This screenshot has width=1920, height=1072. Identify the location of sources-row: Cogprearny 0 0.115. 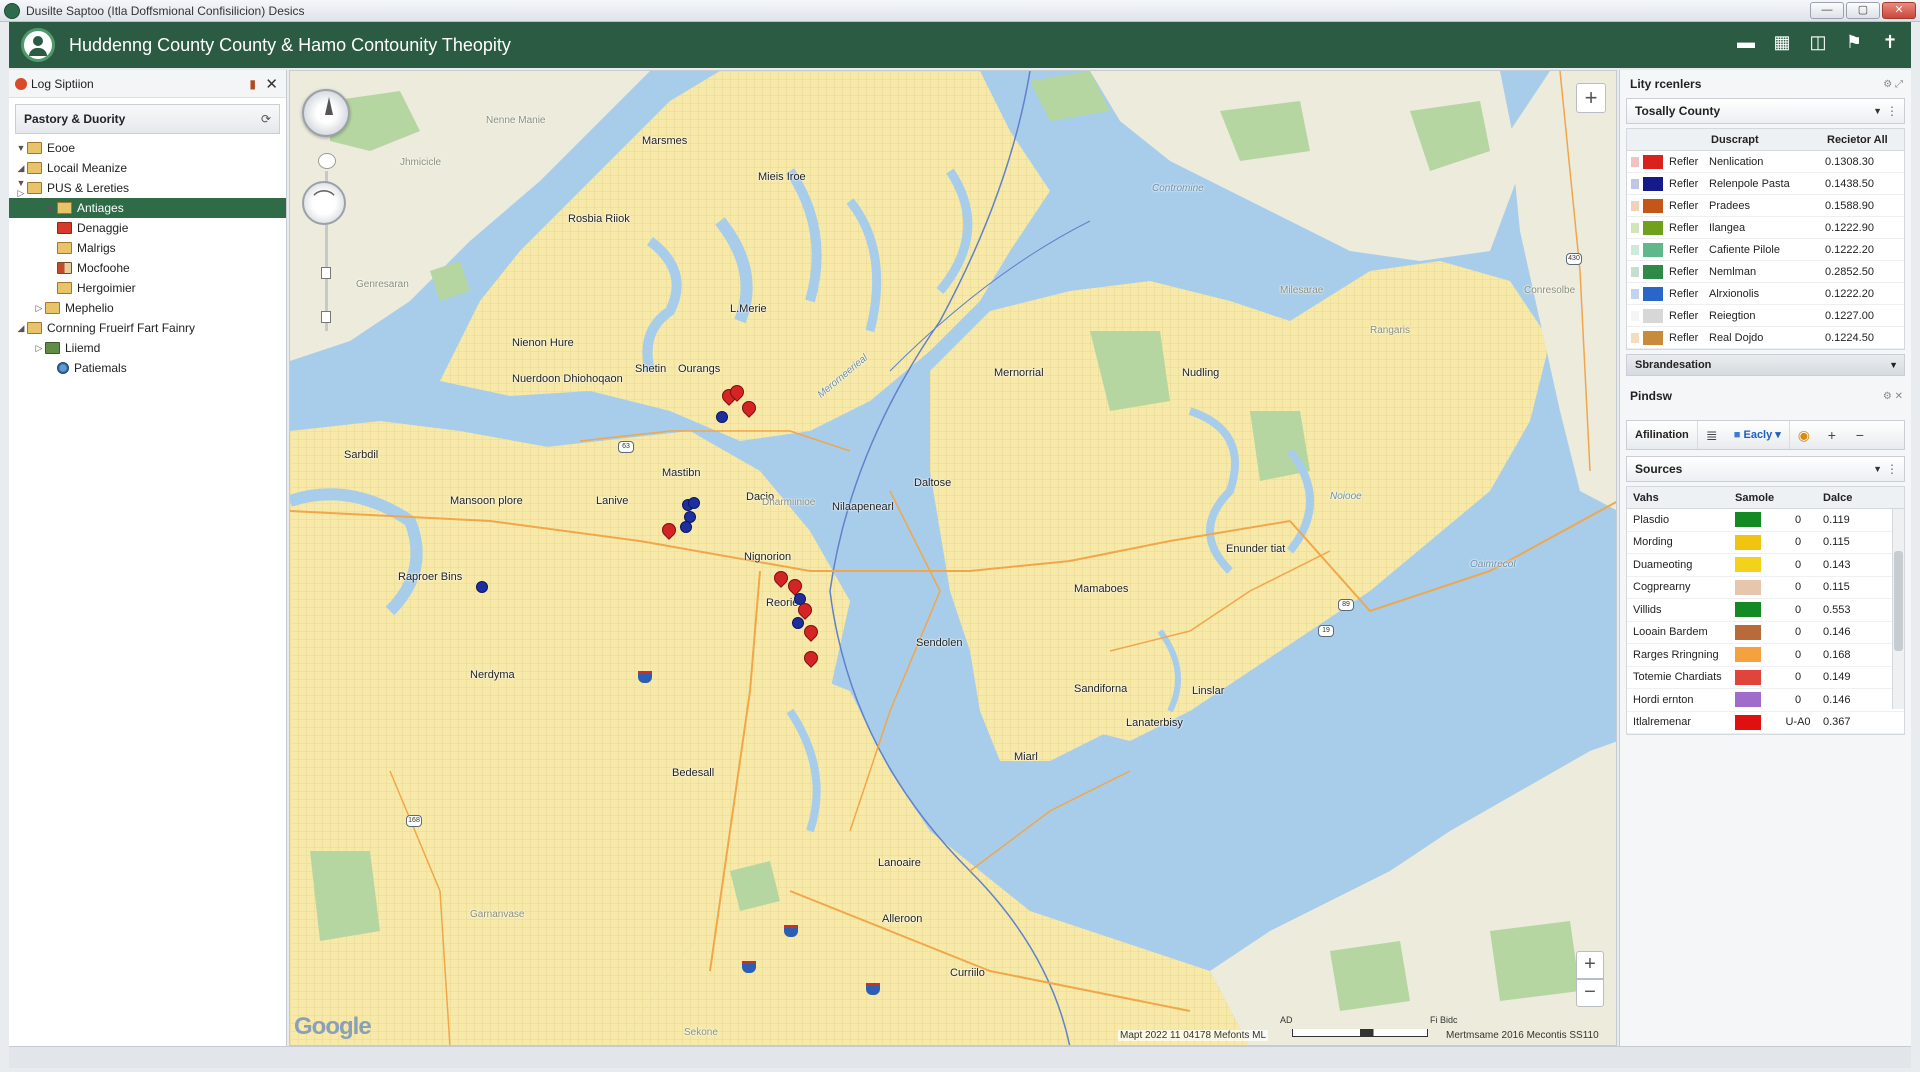
(1765, 588).